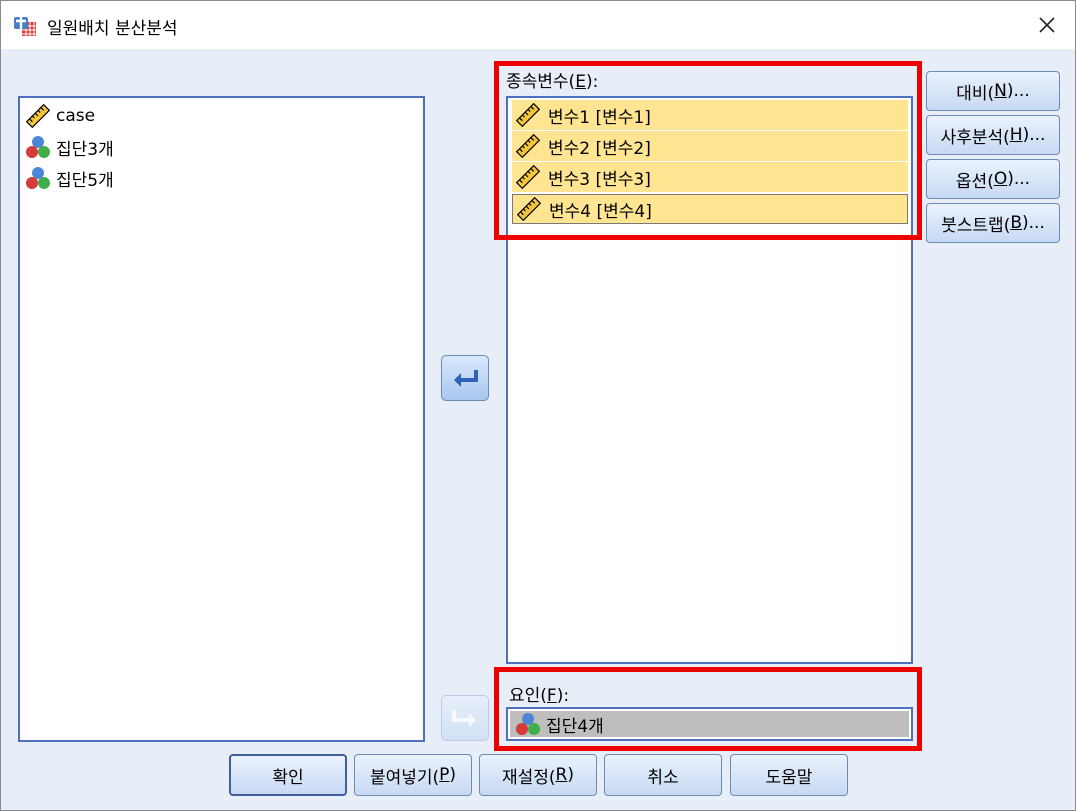  I want to click on list-item: 집단5개, so click(70, 178).